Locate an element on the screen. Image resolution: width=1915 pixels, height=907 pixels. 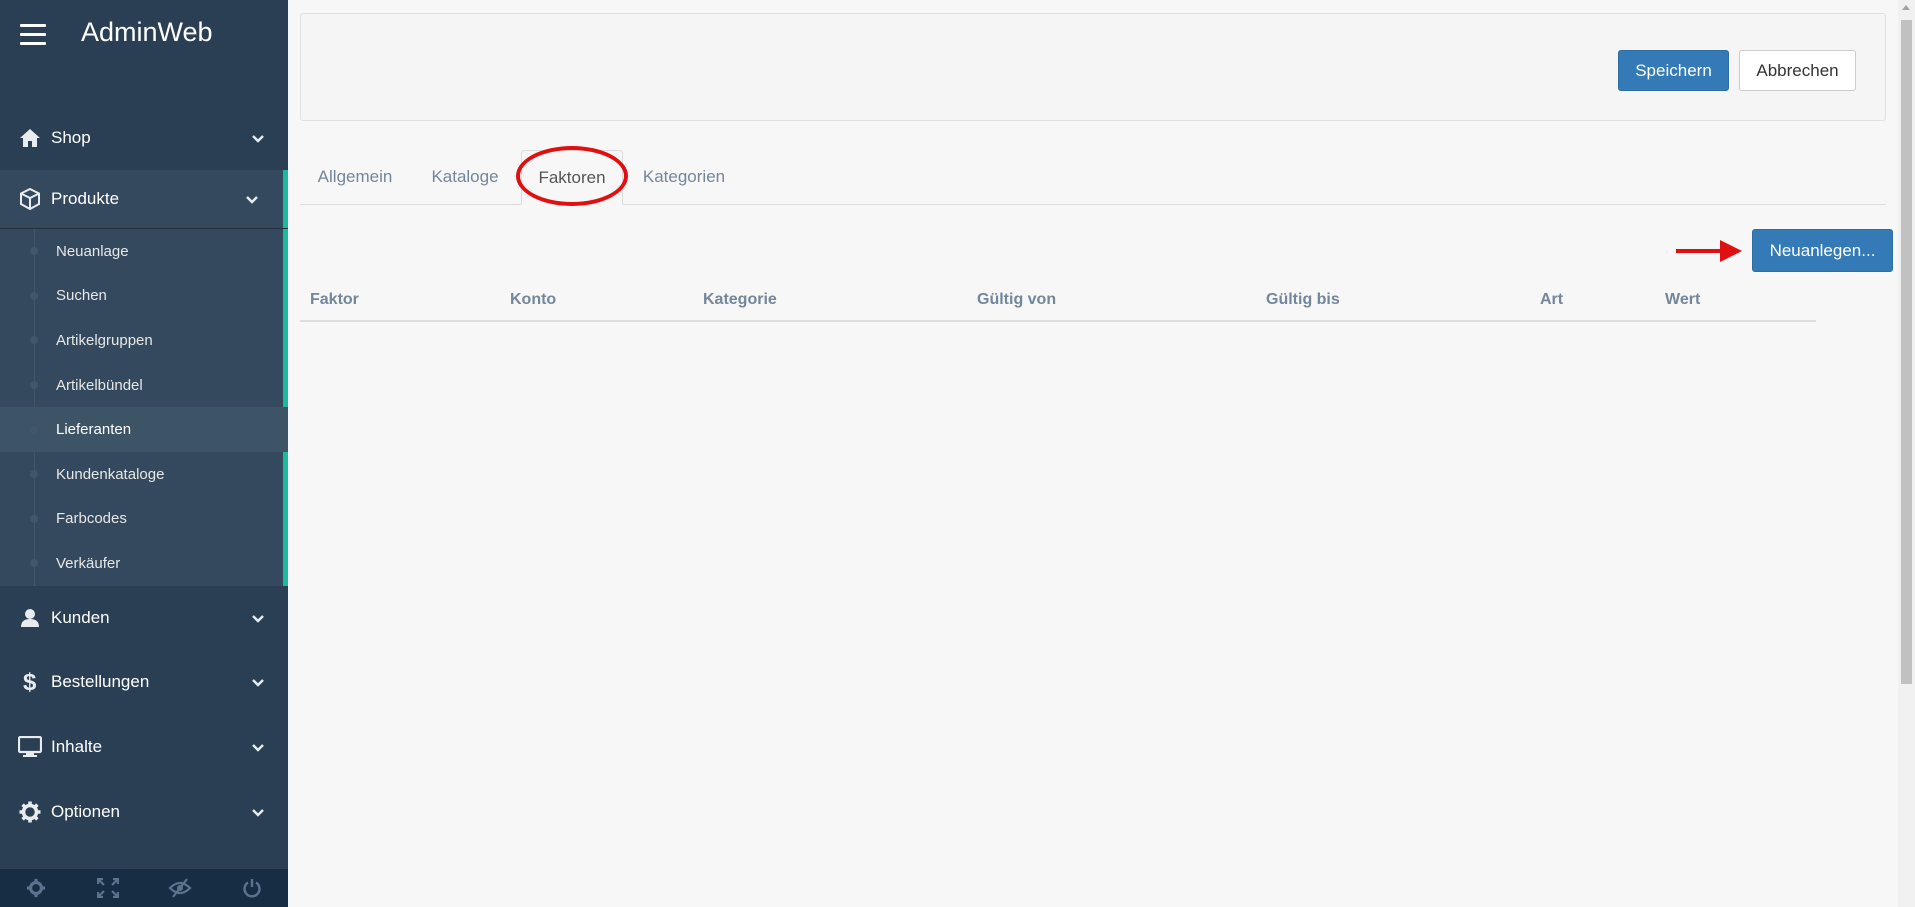
column-header-gueltig-bis: Gültig bis is located at coordinates (1303, 300).